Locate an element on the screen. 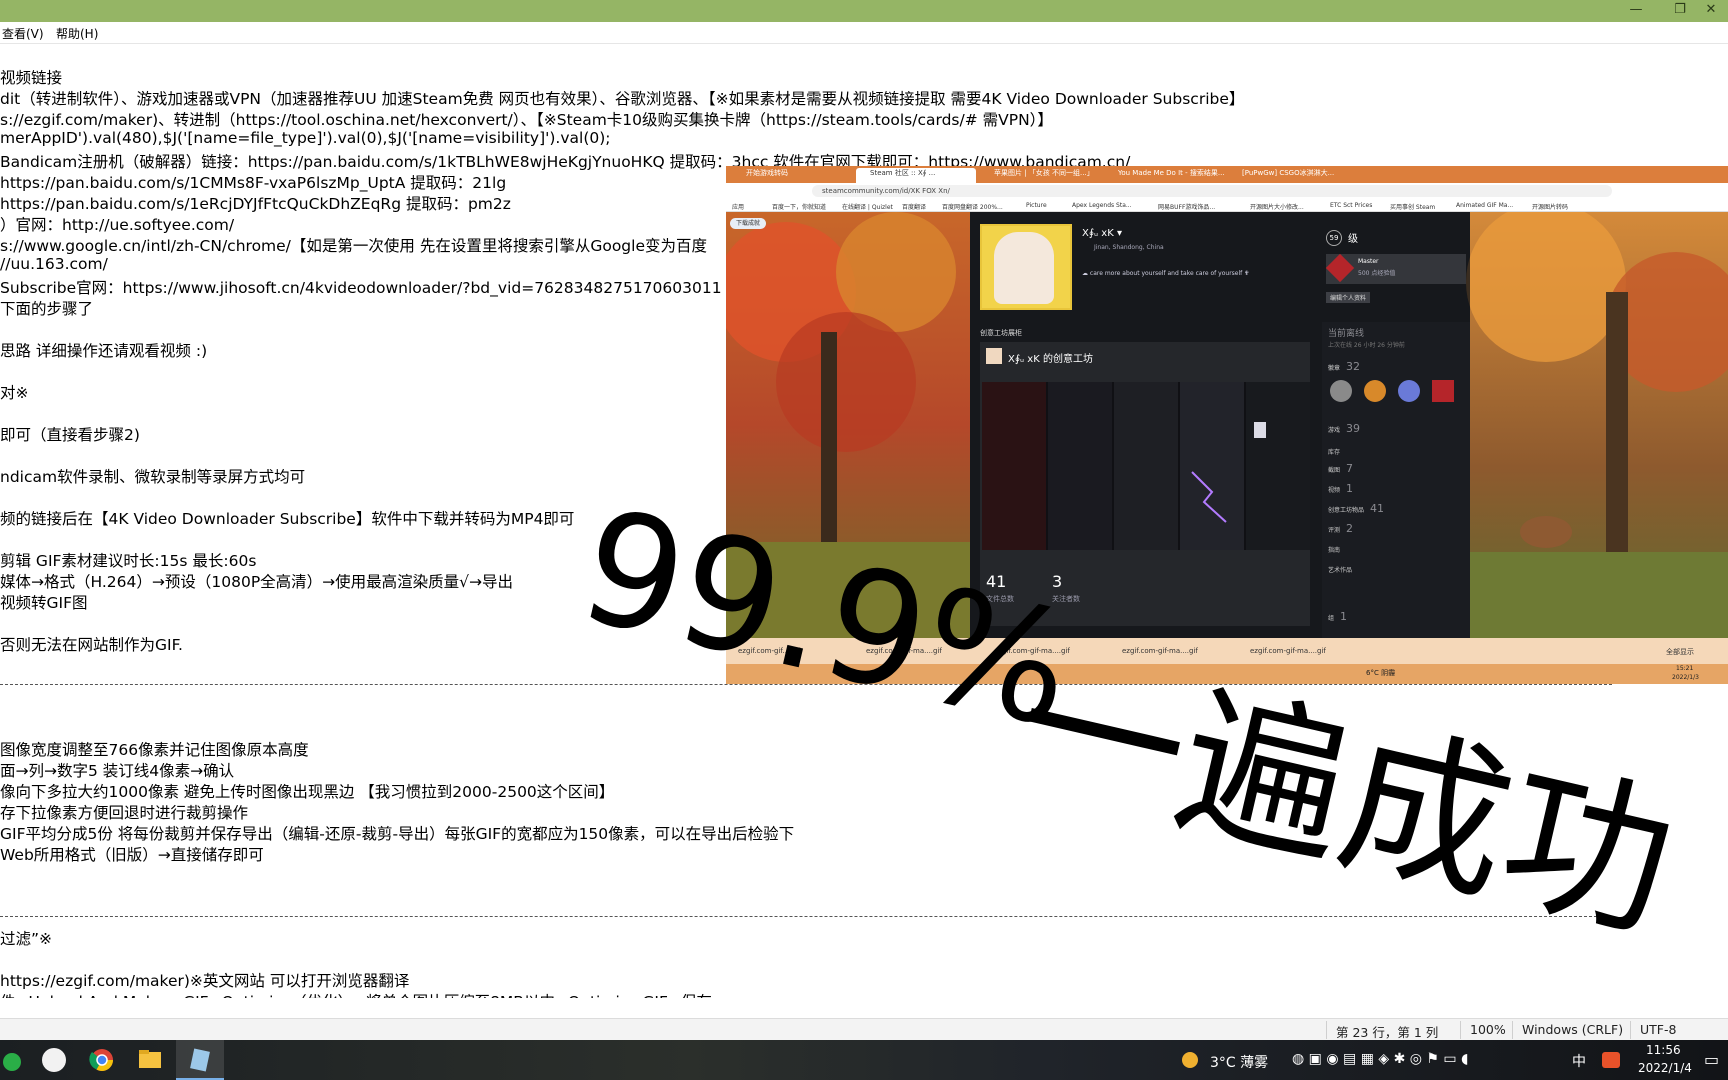  clock-date: 2022/1/4 is located at coordinates (1665, 1068).